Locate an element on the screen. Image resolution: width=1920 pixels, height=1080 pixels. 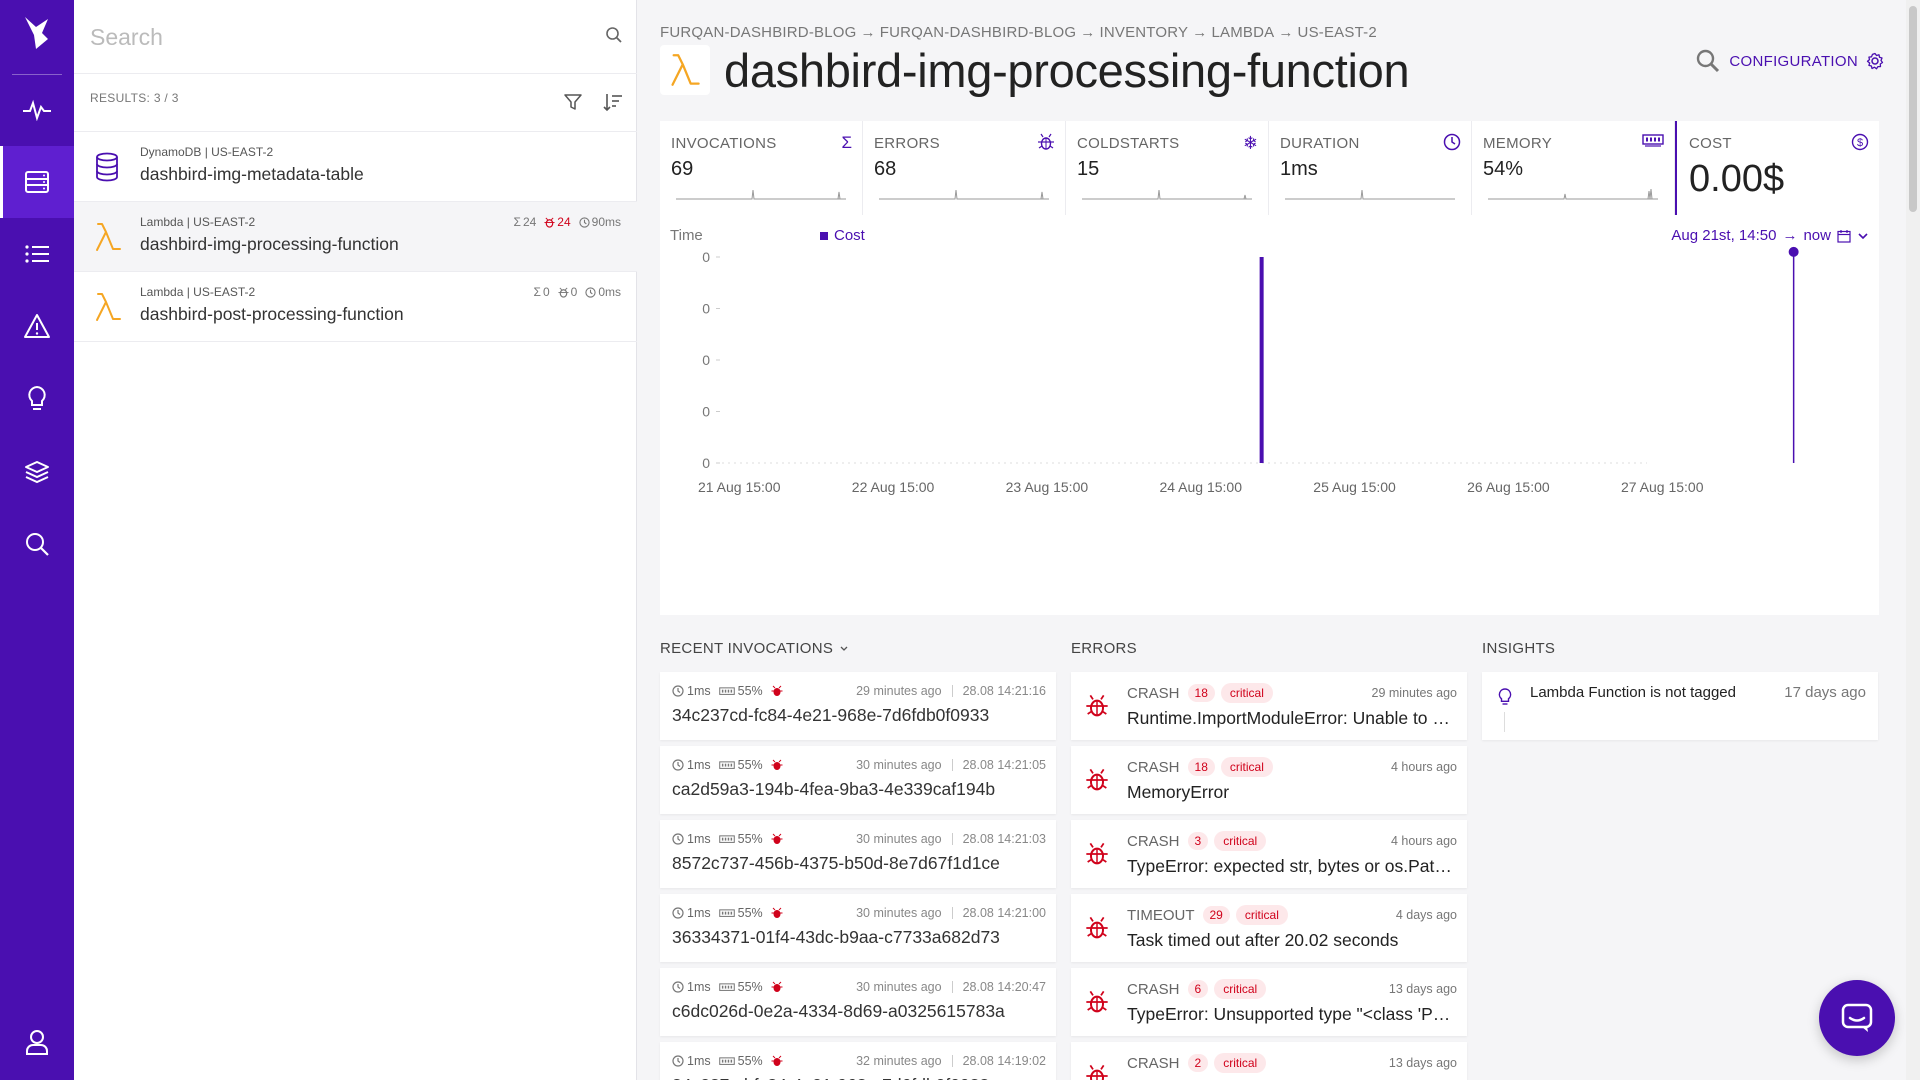
invocation-timestamp: 28.08 14:21:00 is located at coordinates (1004, 913).